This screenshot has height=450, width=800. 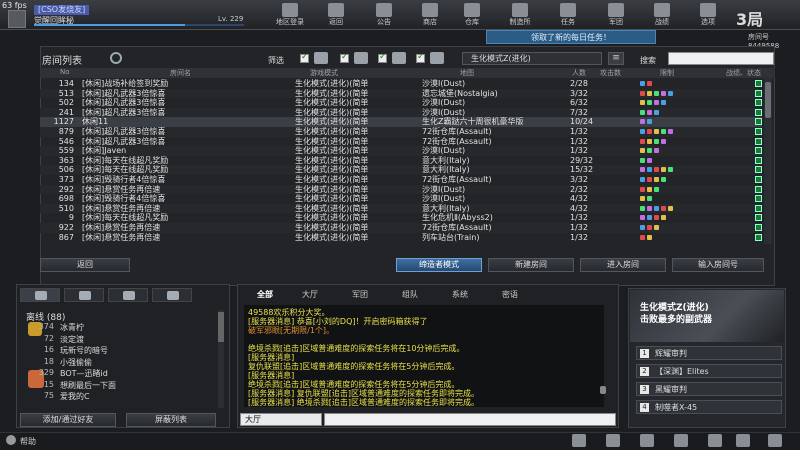 I want to click on restrict-icon, so click(x=649, y=218).